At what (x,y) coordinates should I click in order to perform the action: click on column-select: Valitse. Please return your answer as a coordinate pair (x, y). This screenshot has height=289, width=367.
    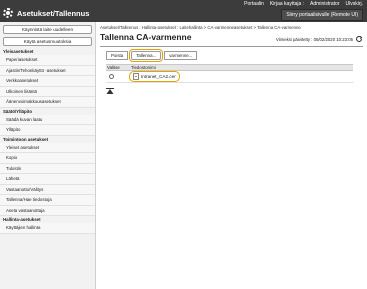
    Looking at the image, I should click on (113, 67).